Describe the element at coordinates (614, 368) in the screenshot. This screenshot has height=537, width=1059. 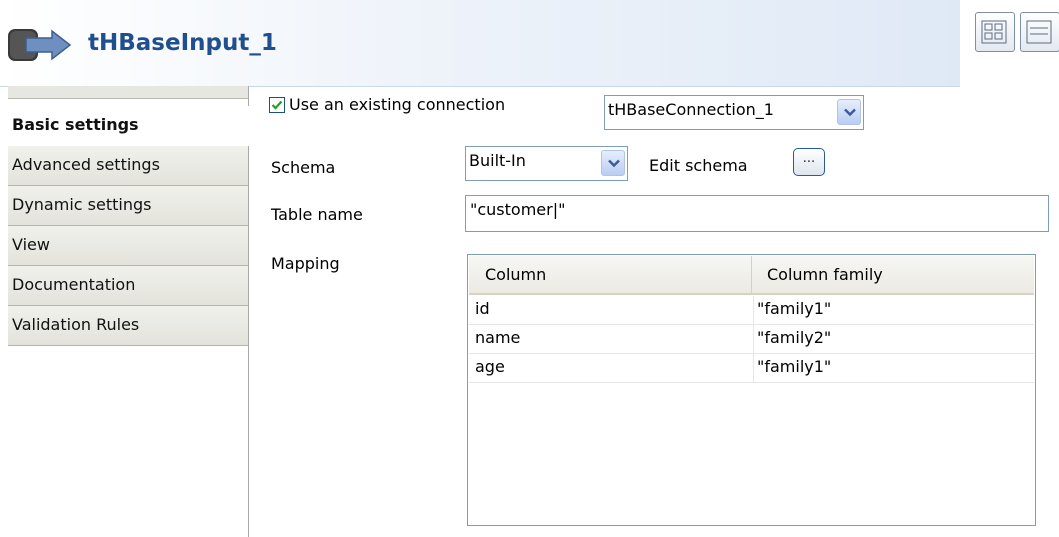
I see `column-cell: age` at that location.